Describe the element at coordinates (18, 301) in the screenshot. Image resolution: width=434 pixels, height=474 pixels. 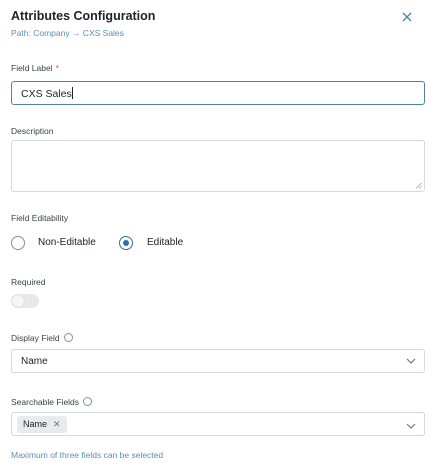
I see `toggle-knob` at that location.